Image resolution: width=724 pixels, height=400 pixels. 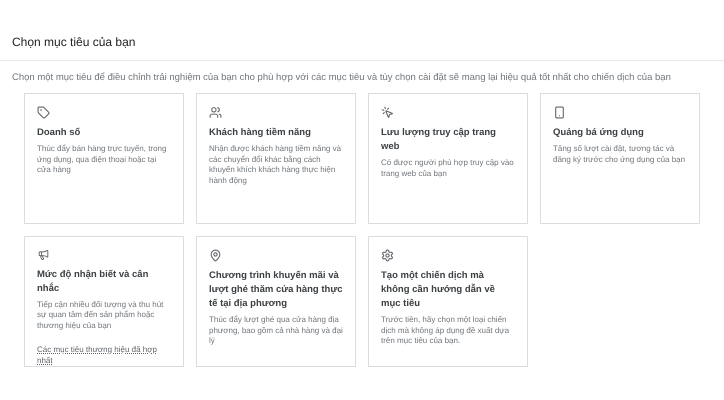 I want to click on card-title: Chương trình khuyến mãi và lượt ghé thăm cửa hàng thực tế tại địa phương, so click(x=276, y=290).